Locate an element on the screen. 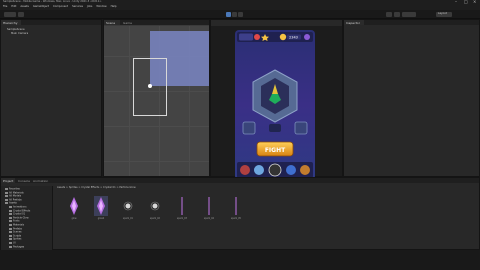  tree-item-label: Scenes is located at coordinates (17, 232).